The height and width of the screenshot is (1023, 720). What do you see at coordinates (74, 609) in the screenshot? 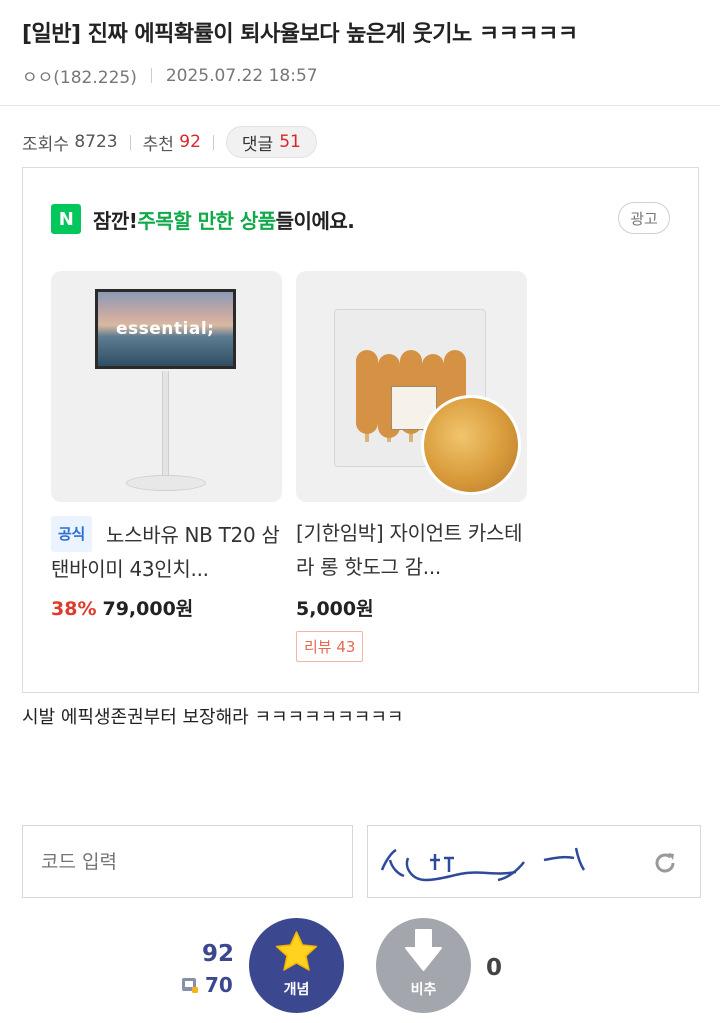
I see `product-discount: 38%` at bounding box center [74, 609].